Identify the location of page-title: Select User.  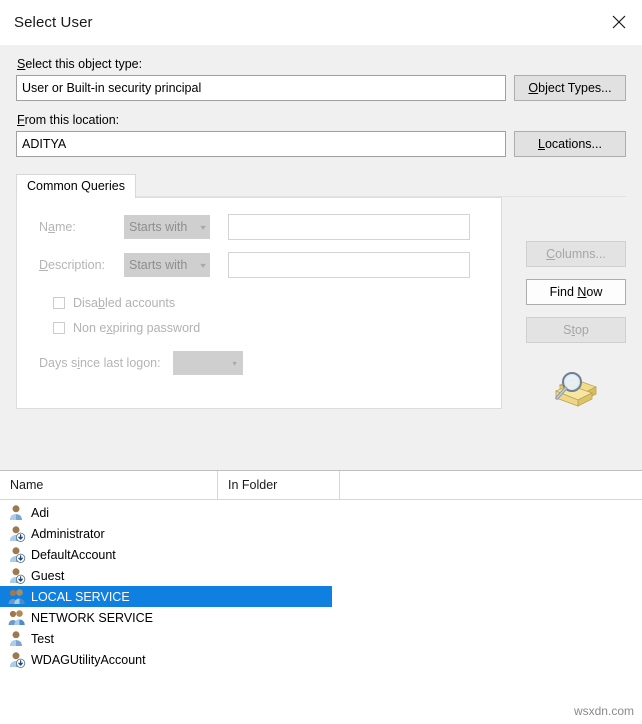
(53, 22).